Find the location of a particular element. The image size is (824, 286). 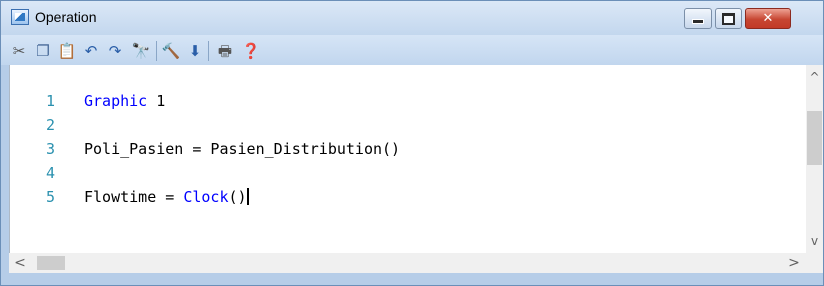

text-caret is located at coordinates (247, 196).